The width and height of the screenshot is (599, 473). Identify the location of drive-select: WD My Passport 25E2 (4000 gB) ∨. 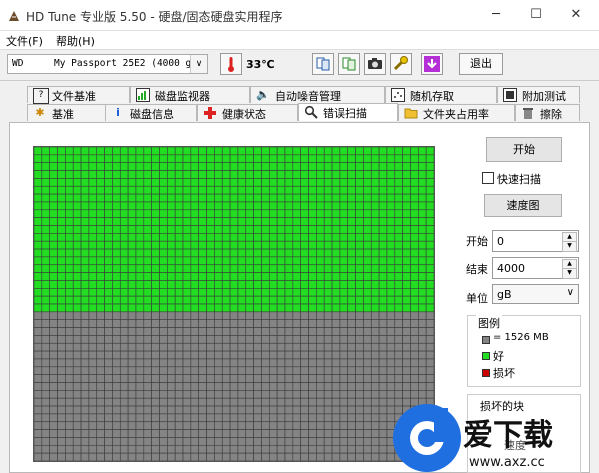
(107, 64).